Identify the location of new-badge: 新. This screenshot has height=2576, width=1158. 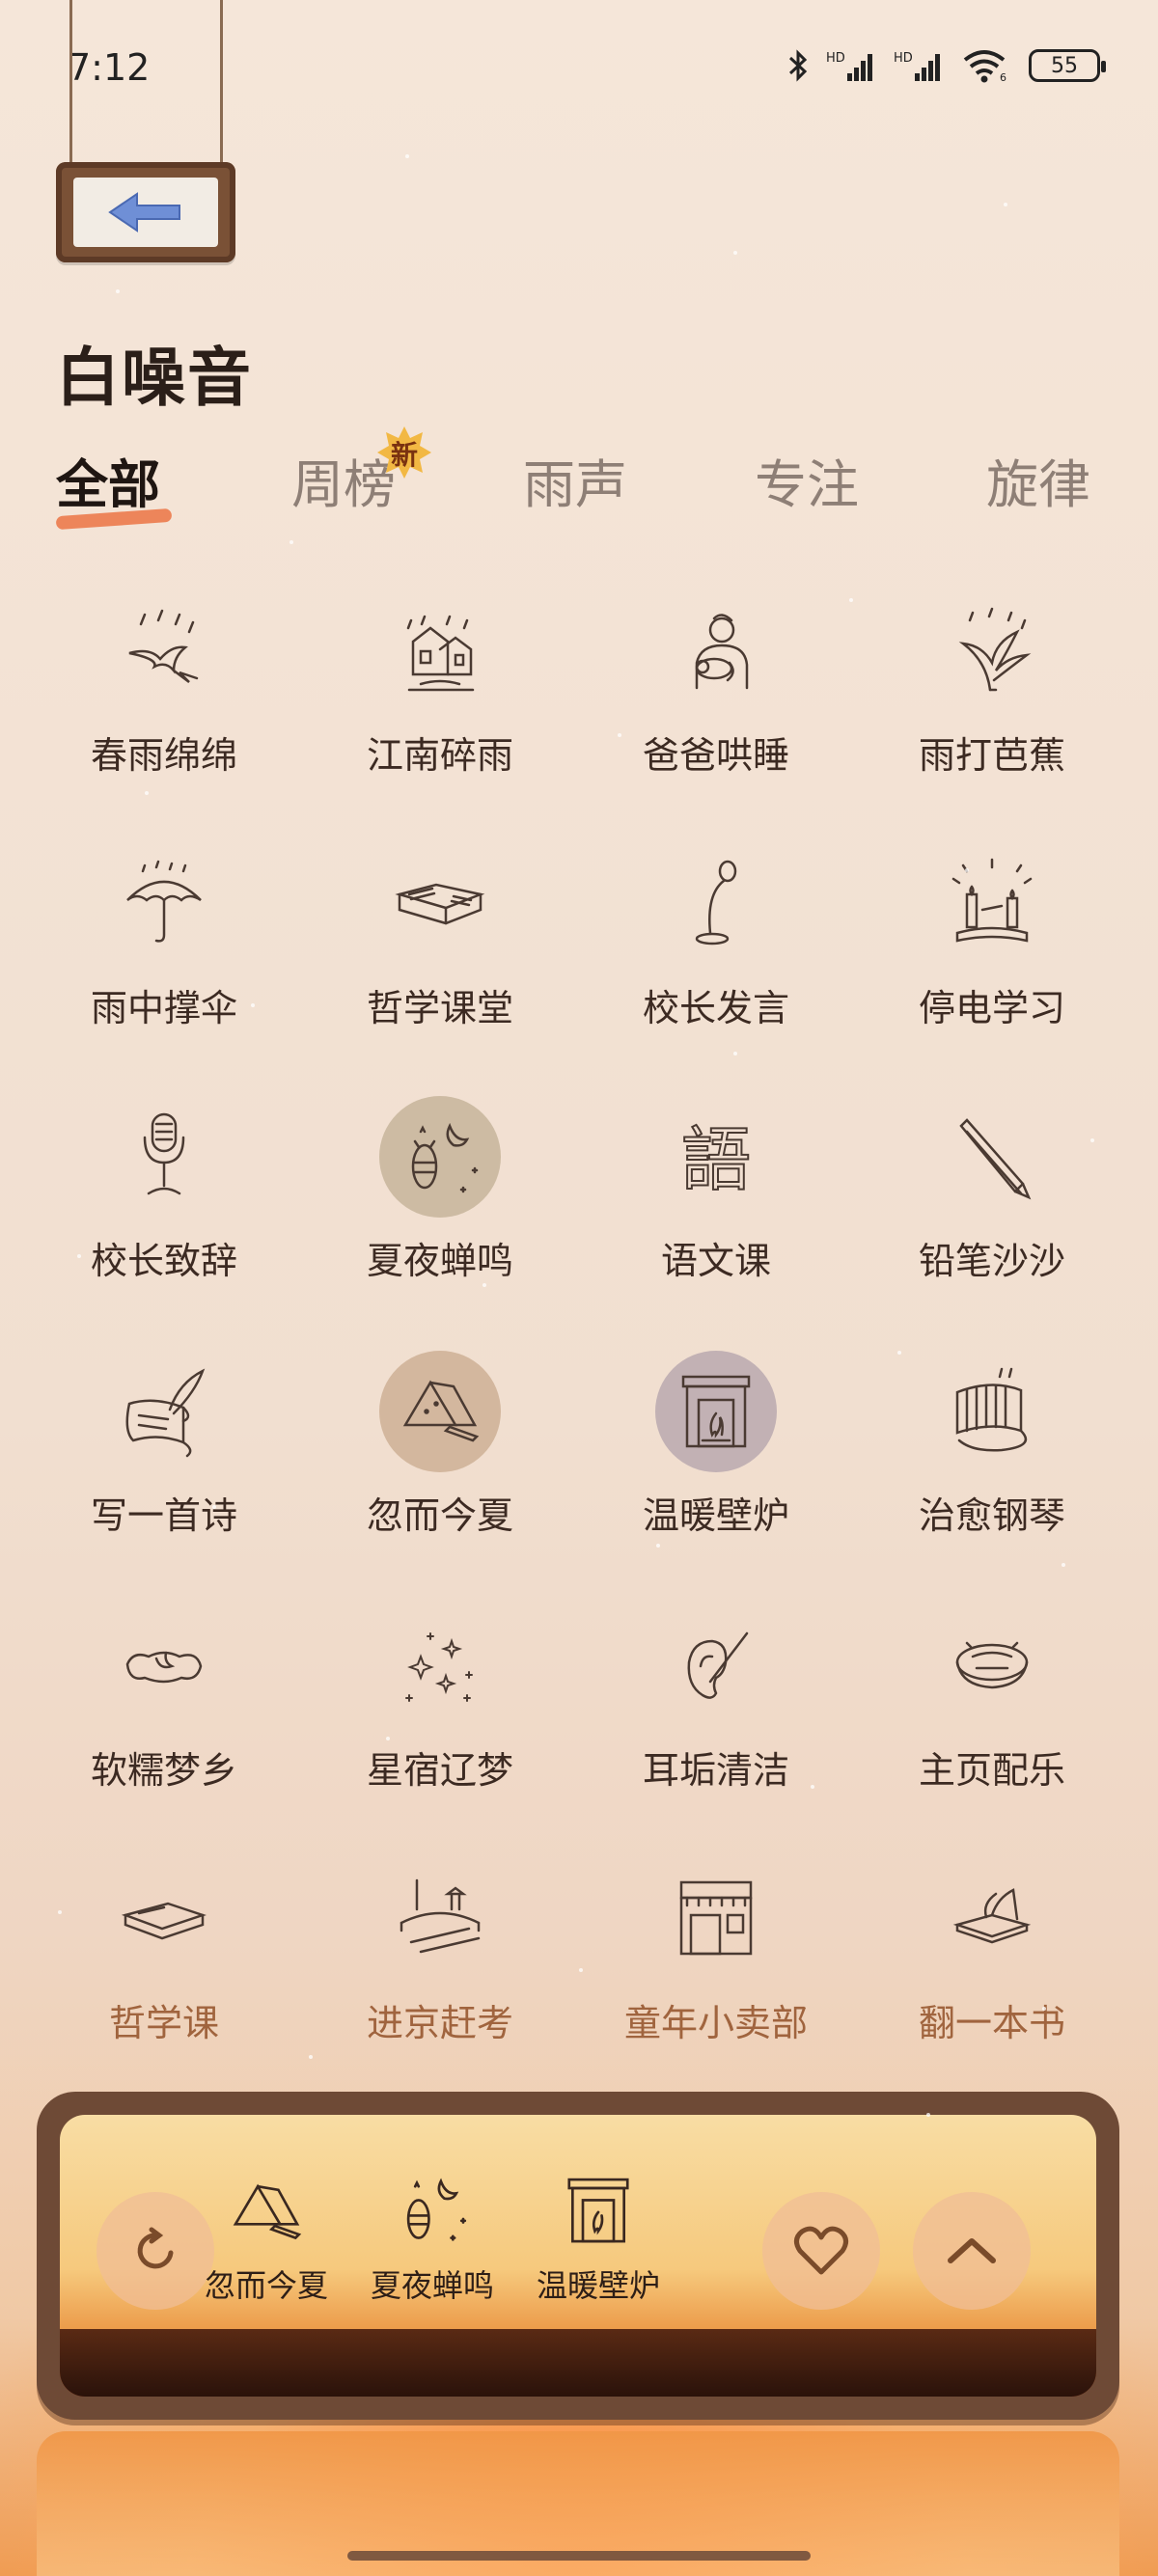
(404, 452).